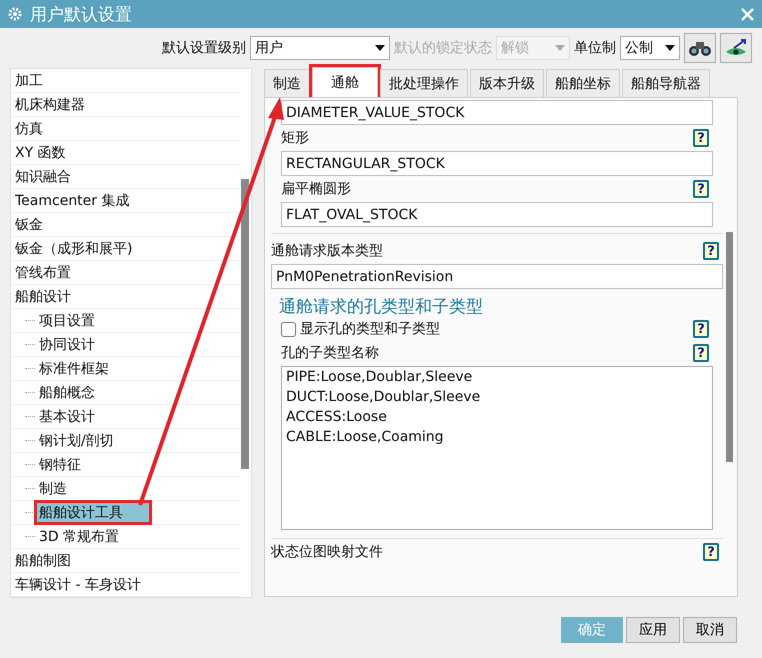  I want to click on eye-arrow-icon, so click(736, 48).